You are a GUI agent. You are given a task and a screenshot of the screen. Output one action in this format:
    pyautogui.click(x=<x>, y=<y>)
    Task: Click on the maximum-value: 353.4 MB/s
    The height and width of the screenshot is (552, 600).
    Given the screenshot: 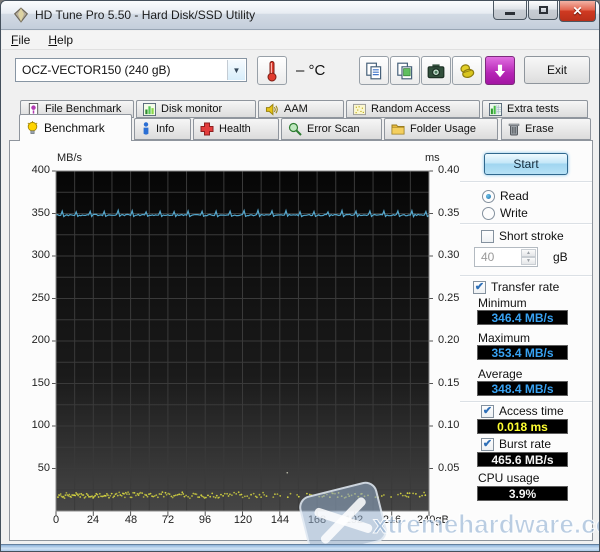 What is the action you would take?
    pyautogui.click(x=522, y=352)
    